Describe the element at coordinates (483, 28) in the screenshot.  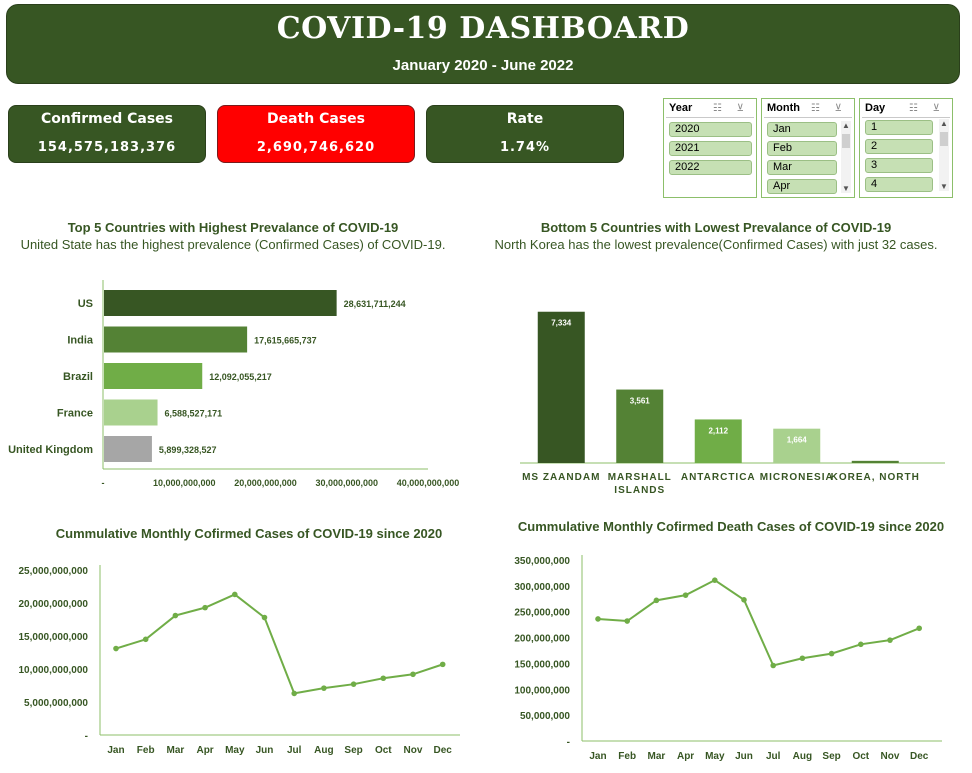
I see `page-title: COVID-19 DASHBOARD` at that location.